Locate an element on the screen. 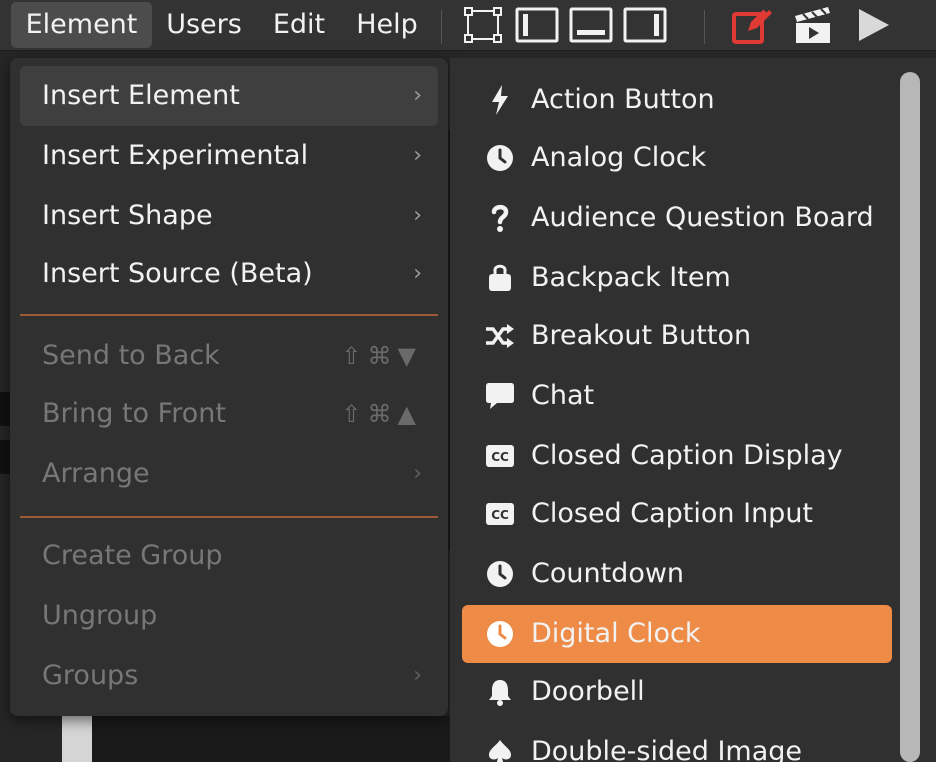  submenu-item-action-button: Action Button is located at coordinates (677, 100).